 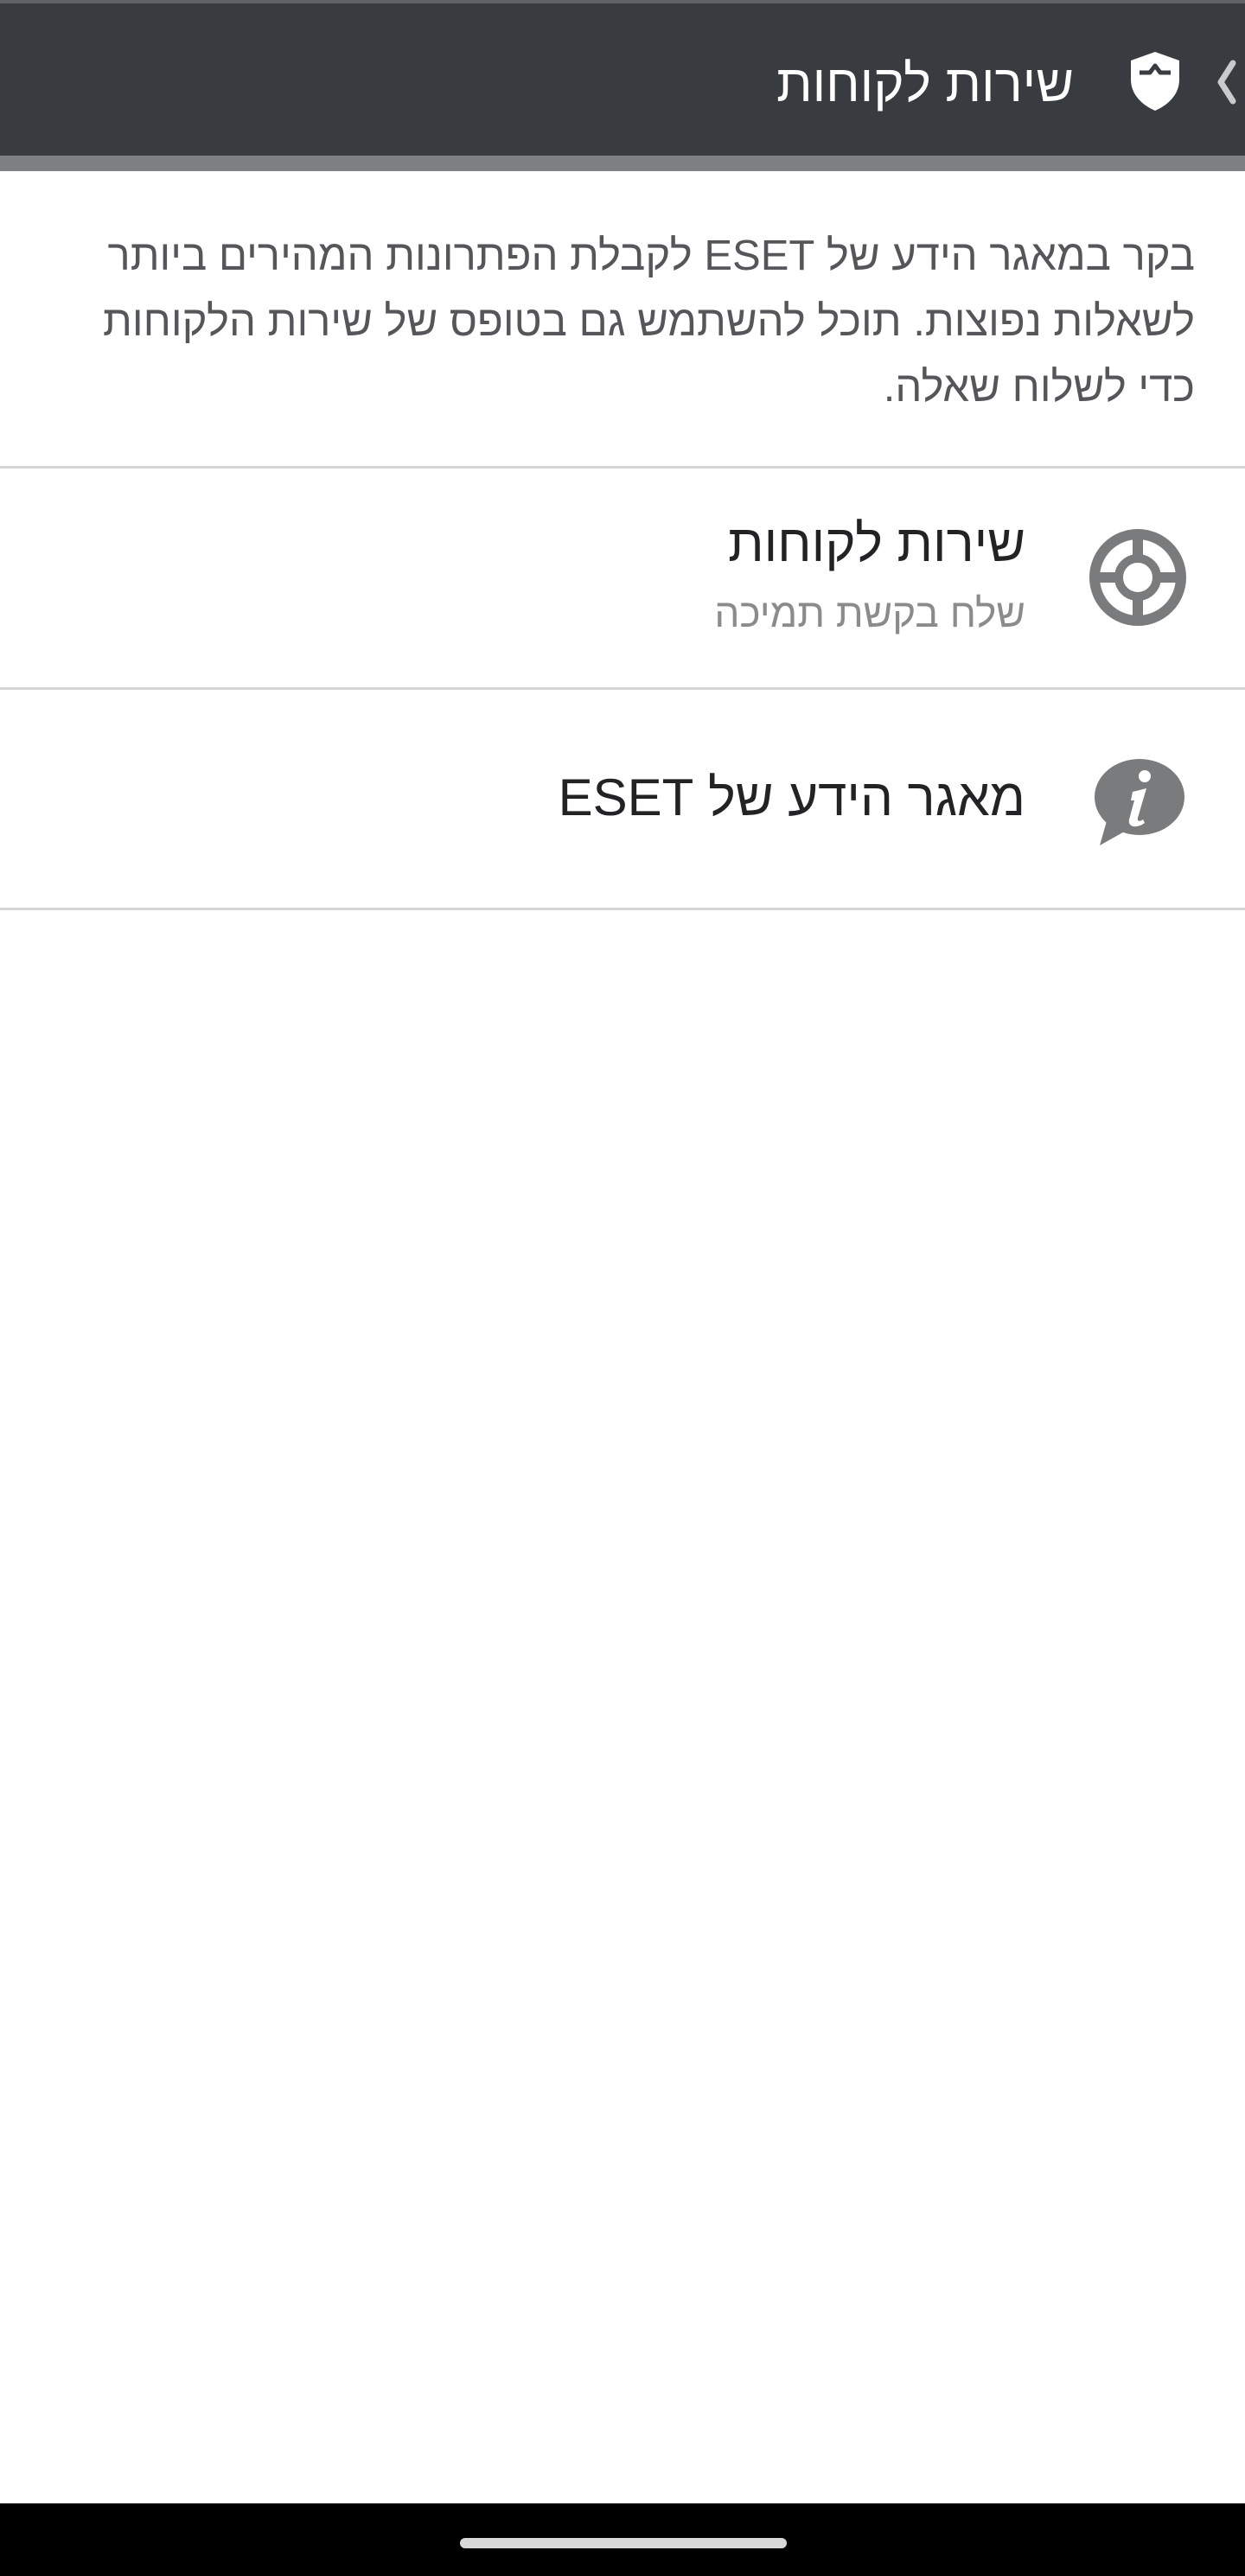 I want to click on home-gesture-handle, so click(x=623, y=2543).